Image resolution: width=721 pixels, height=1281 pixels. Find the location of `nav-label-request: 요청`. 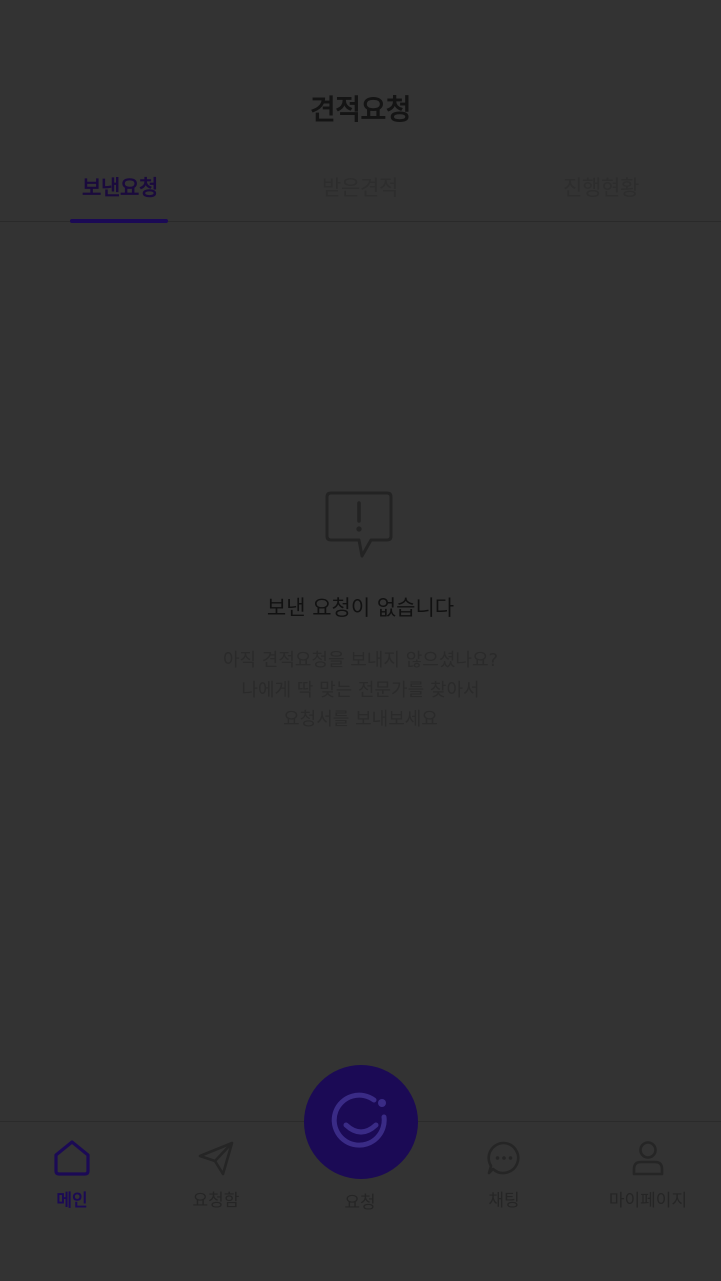

nav-label-request: 요청 is located at coordinates (360, 1203).